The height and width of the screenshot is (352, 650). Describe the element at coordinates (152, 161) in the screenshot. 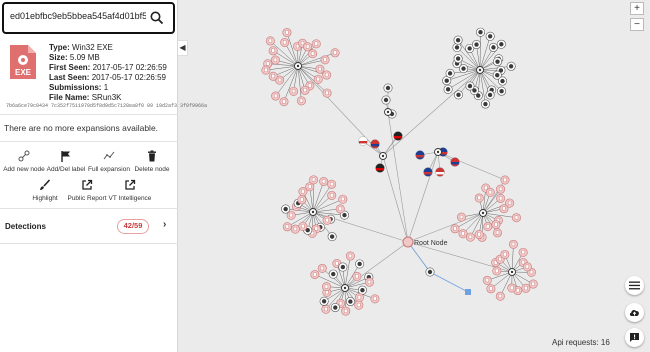

I see `delete-node-button: Delete node` at that location.